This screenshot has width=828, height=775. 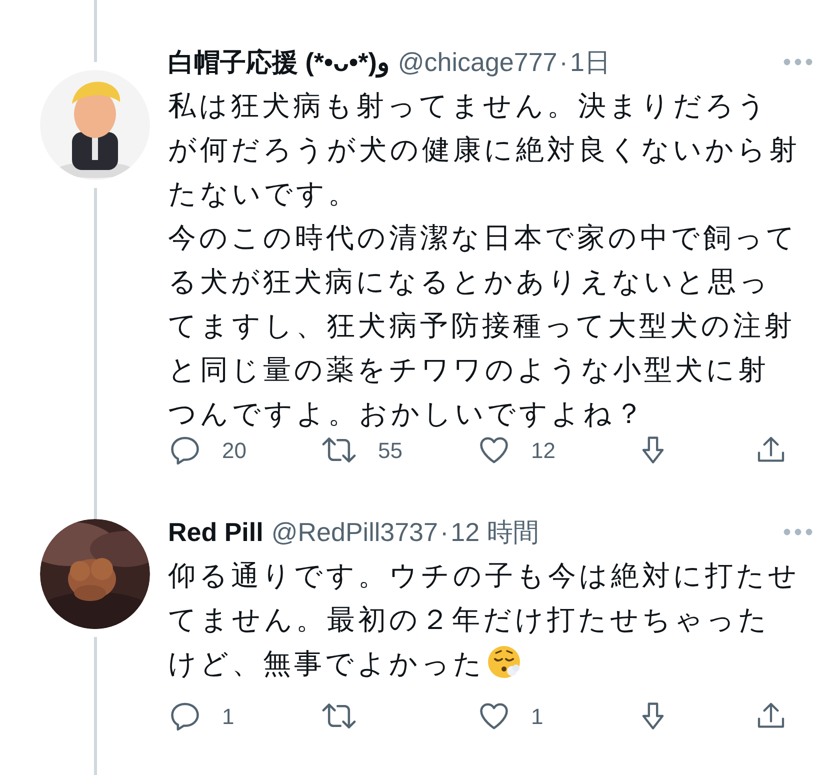 I want to click on like-count: 12, so click(x=543, y=450).